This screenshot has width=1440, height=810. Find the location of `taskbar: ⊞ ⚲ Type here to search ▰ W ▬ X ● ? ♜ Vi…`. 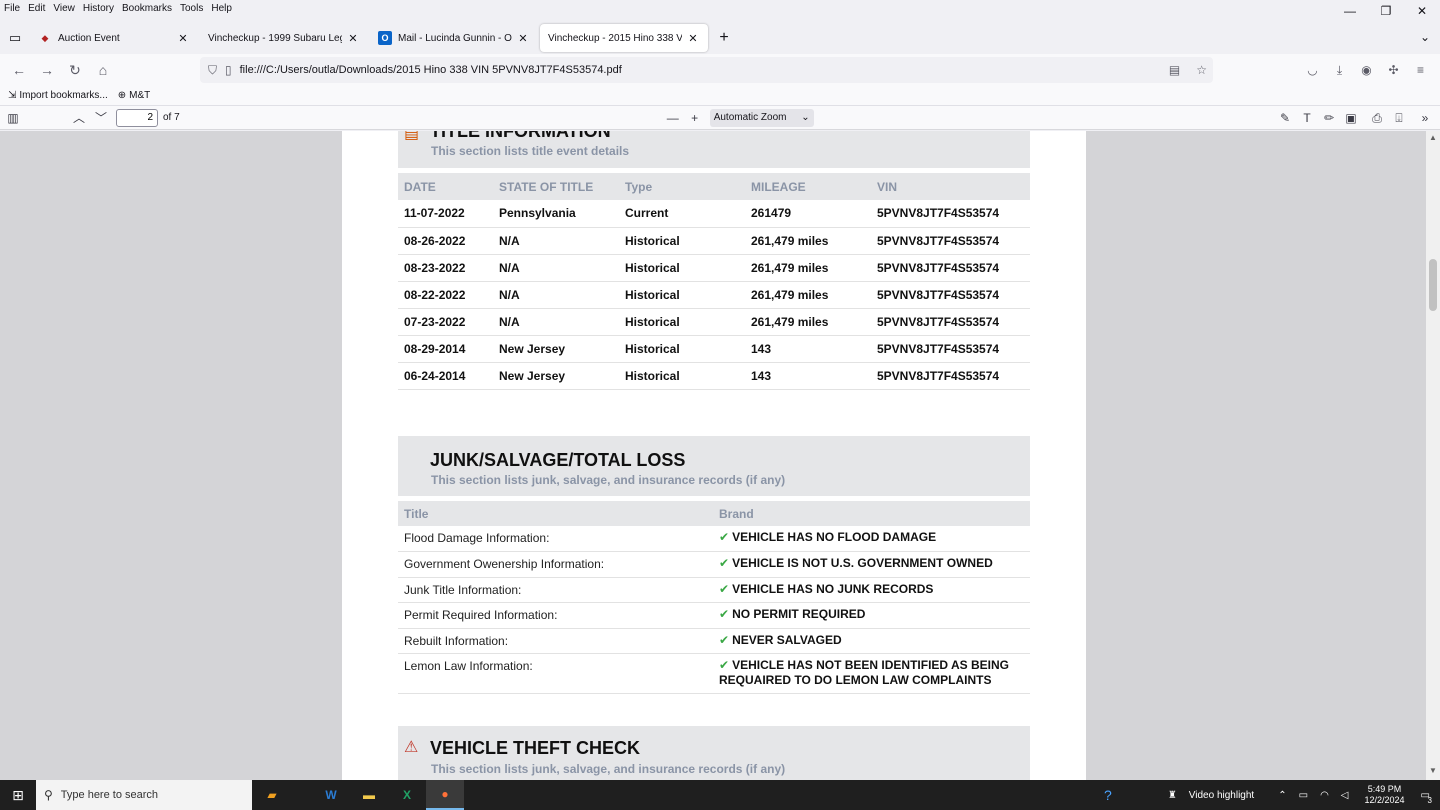

taskbar: ⊞ ⚲ Type here to search ▰ W ▬ X ● ? ♜ Vi… is located at coordinates (720, 795).